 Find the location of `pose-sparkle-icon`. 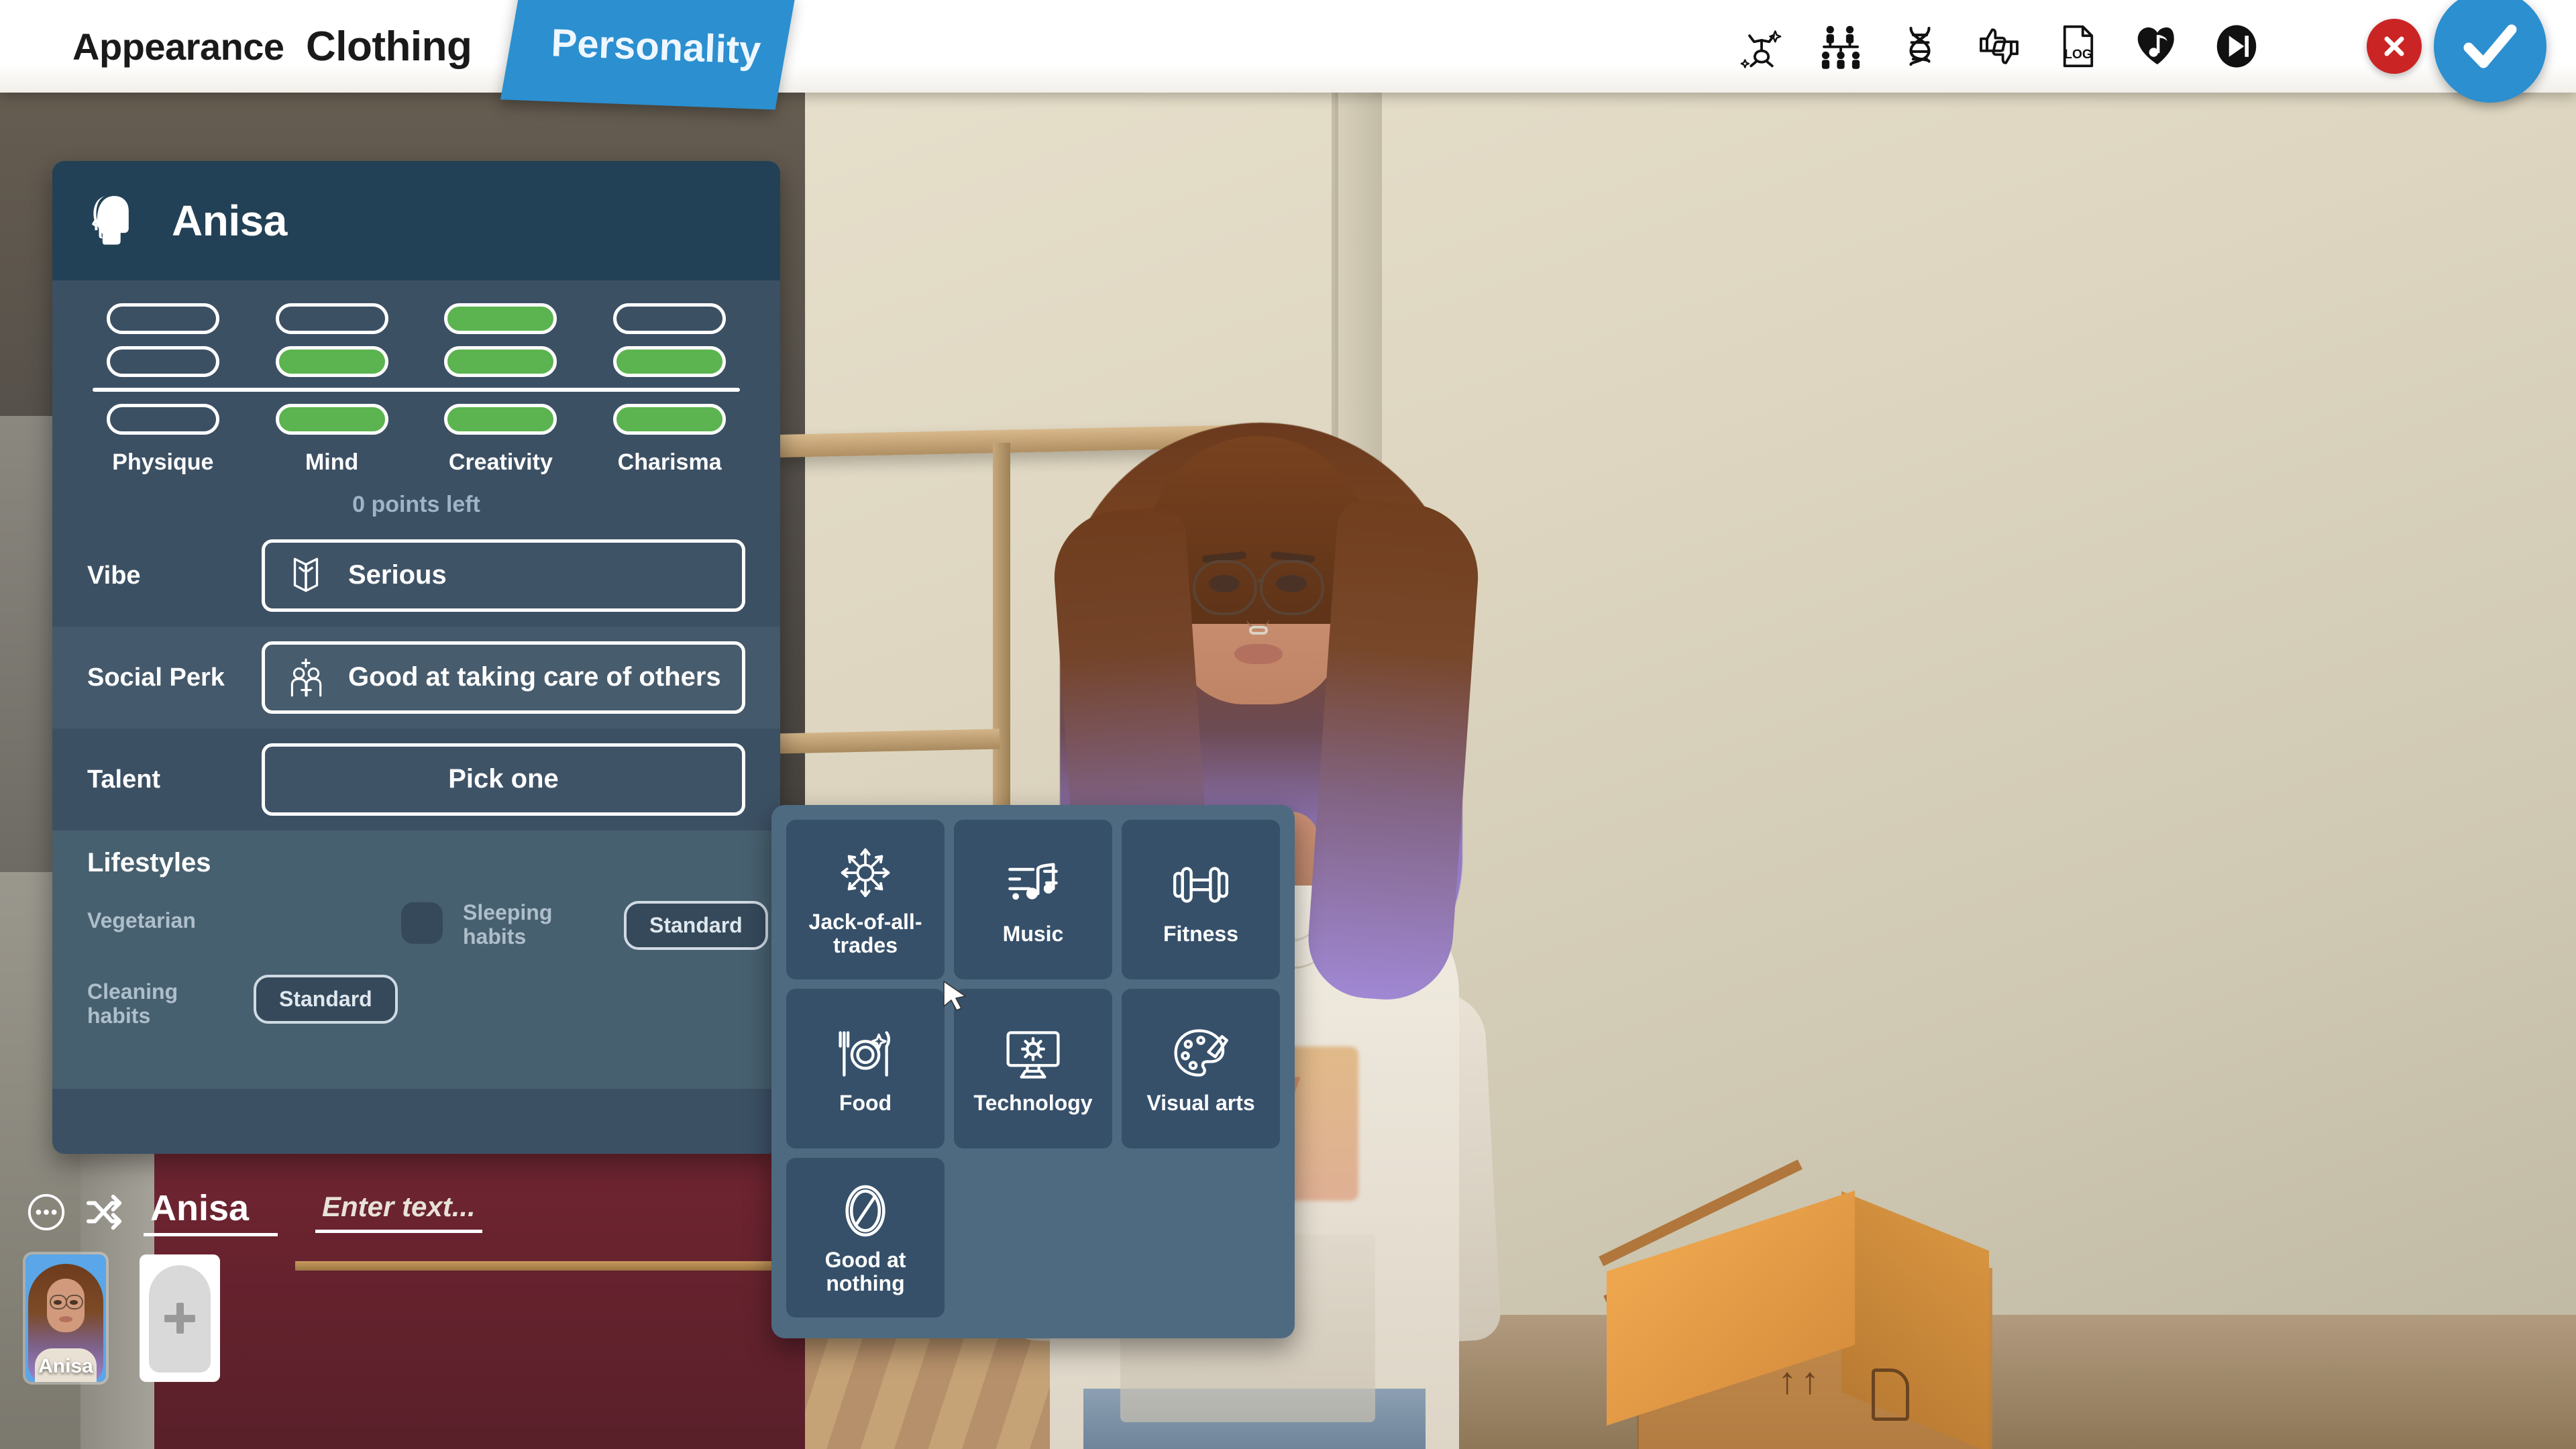

pose-sparkle-icon is located at coordinates (1761, 46).